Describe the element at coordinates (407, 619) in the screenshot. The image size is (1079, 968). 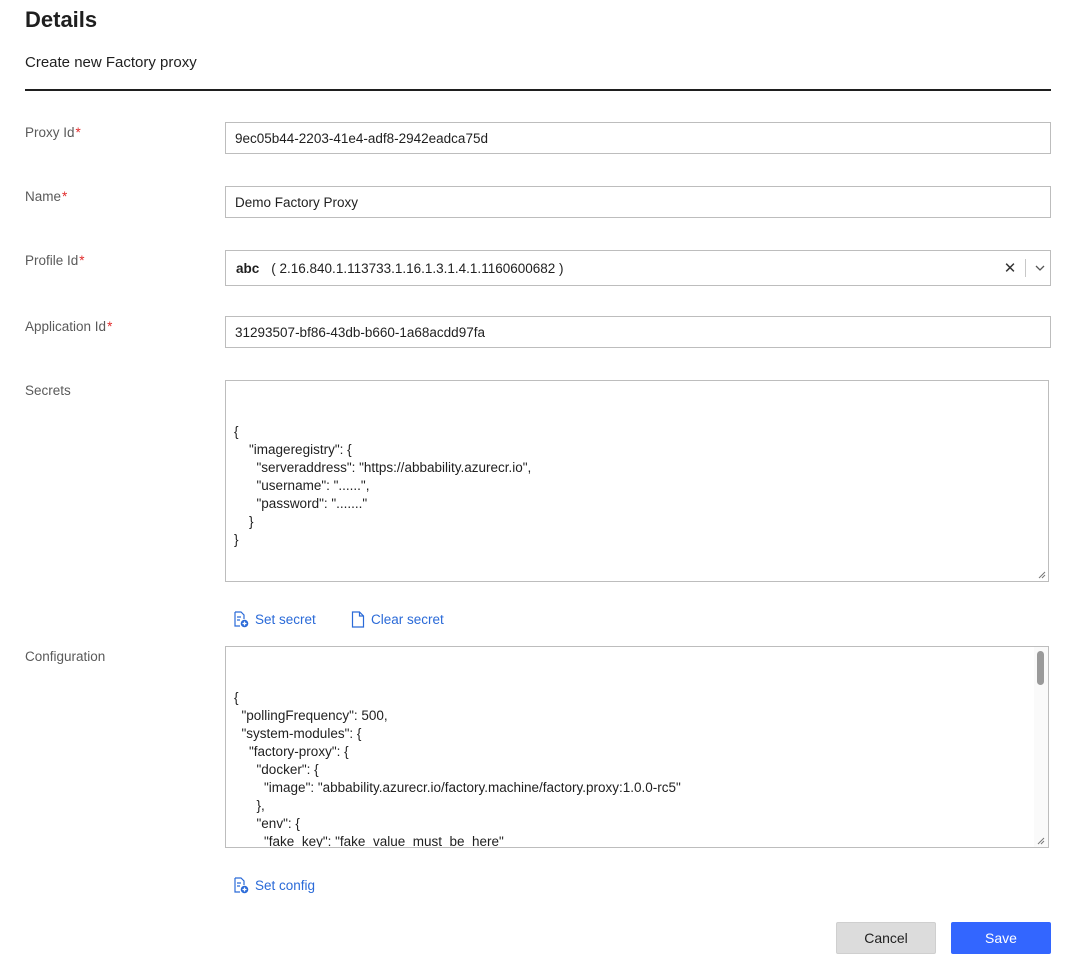
I see `clear-secret-label: Clear secret` at that location.